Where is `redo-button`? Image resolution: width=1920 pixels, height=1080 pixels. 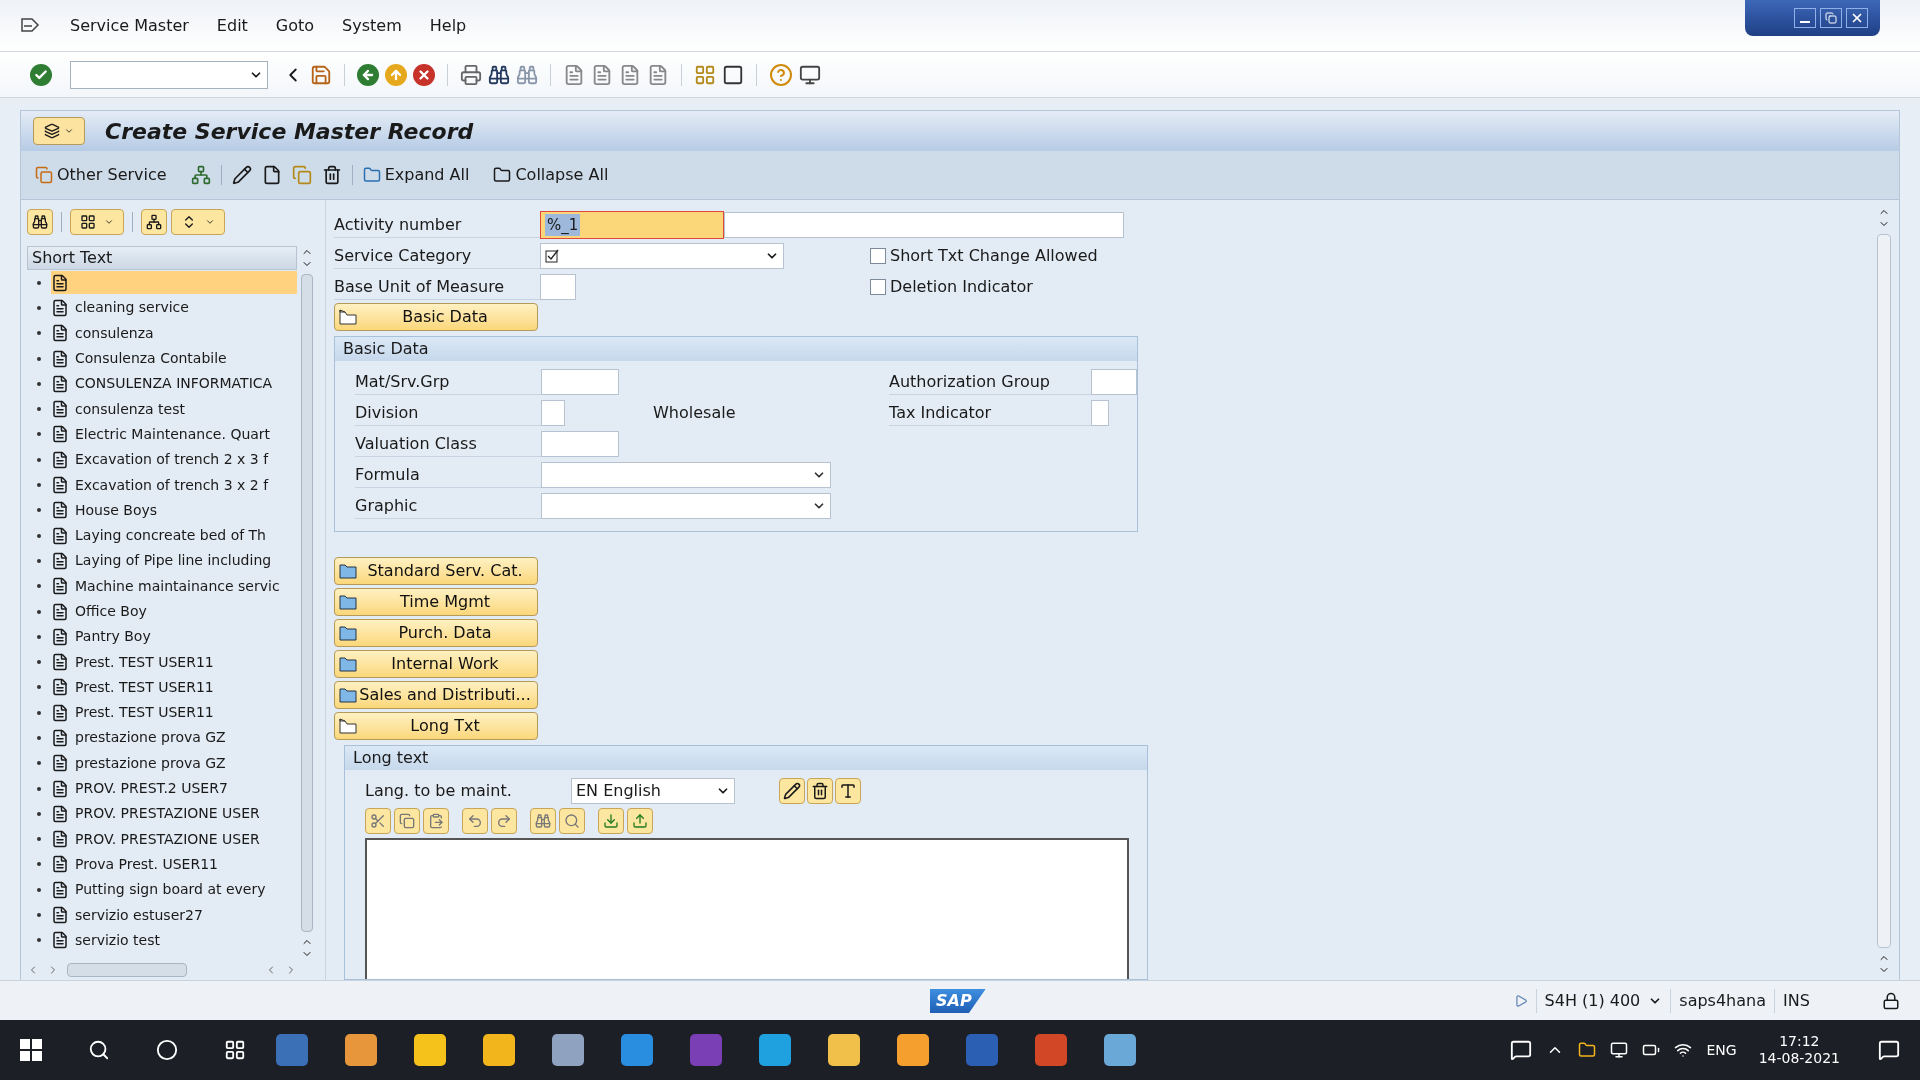 redo-button is located at coordinates (504, 821).